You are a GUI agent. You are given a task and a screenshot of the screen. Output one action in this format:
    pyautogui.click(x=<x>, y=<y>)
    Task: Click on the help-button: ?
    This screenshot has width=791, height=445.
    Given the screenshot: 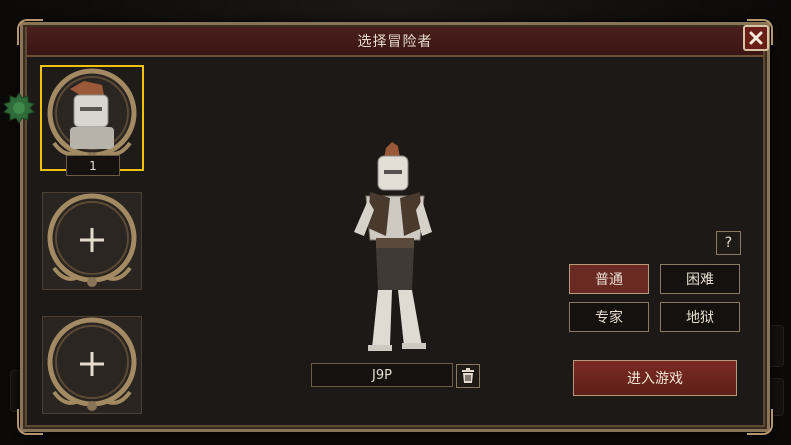 What is the action you would take?
    pyautogui.click(x=728, y=243)
    